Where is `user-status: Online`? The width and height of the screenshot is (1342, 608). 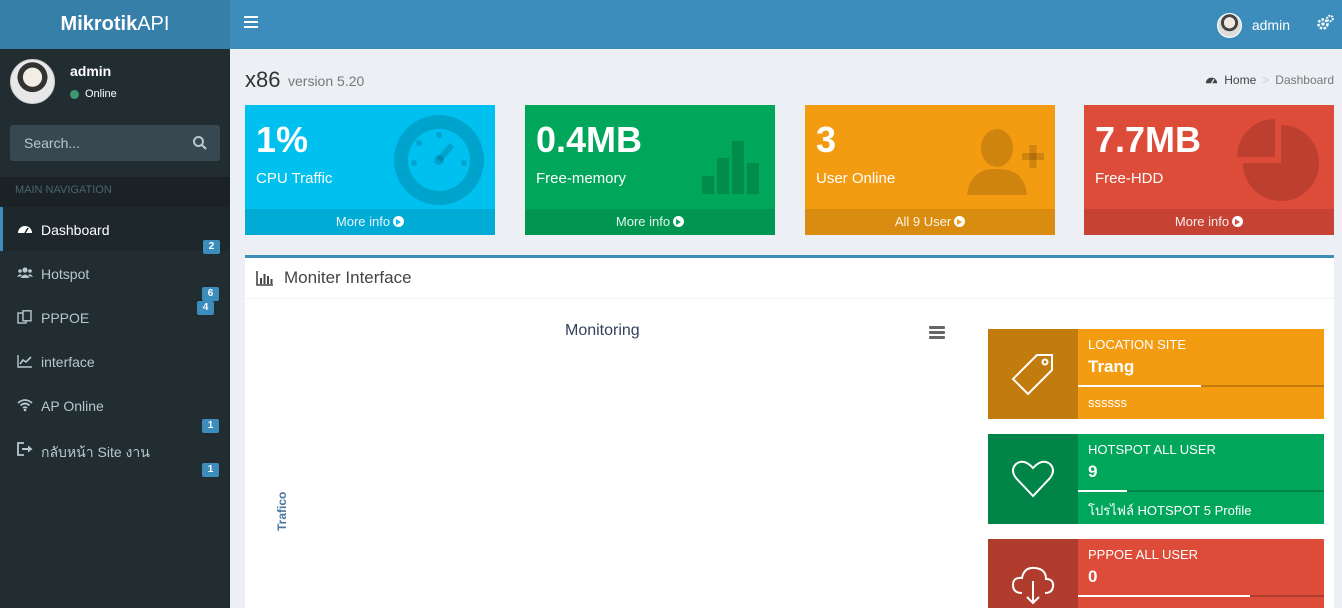 user-status: Online is located at coordinates (93, 94).